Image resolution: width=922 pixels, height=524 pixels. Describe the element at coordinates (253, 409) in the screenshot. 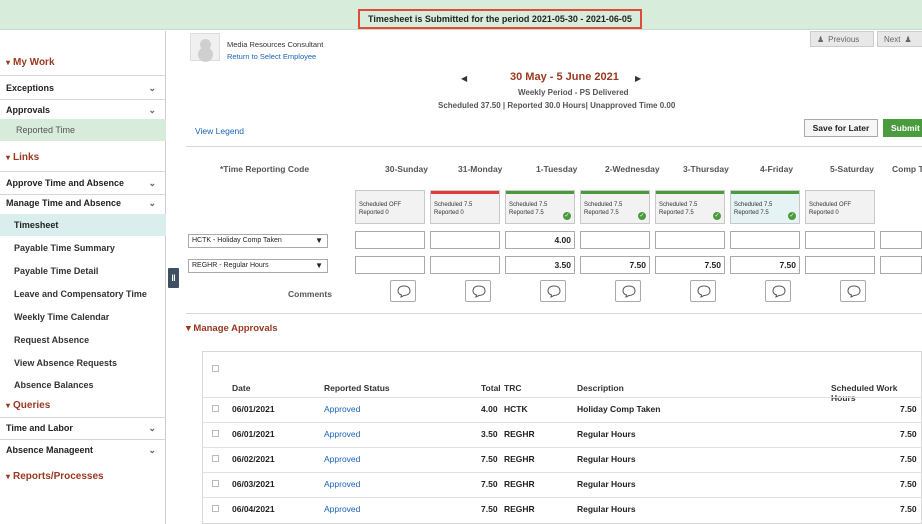

I see `row-date: 06/01/2021` at that location.